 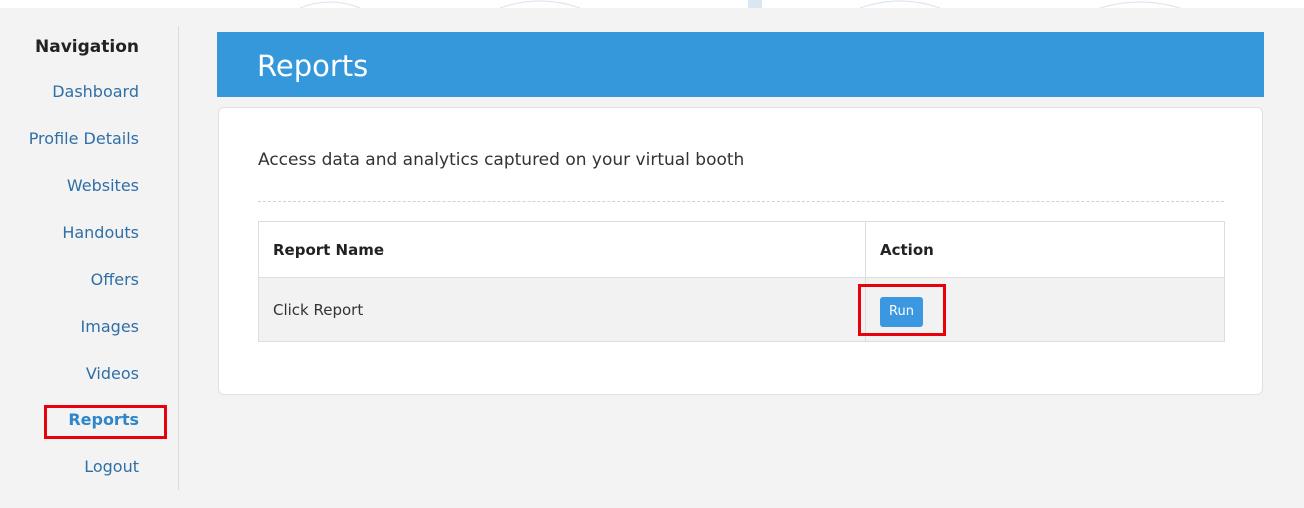 I want to click on sidebar-item-dashboard: Dashboard, so click(x=95, y=92).